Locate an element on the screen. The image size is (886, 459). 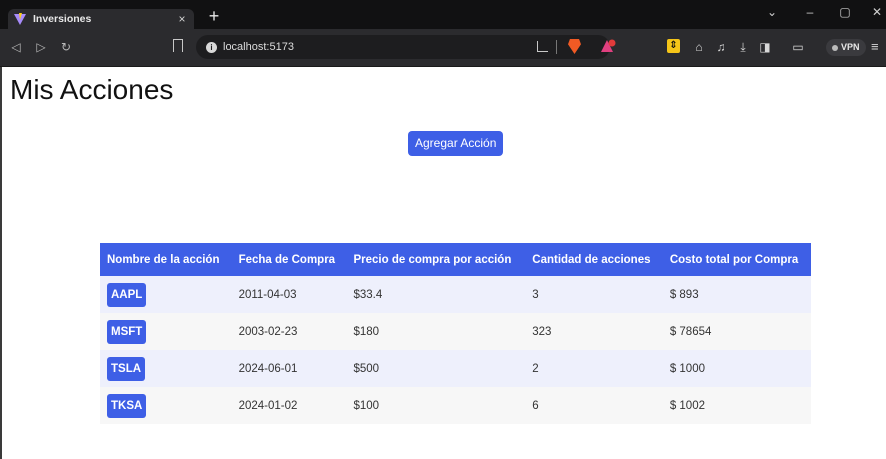
table-row: TSLA 2024-06-01 $500 2 $ 1000 is located at coordinates (455, 368).